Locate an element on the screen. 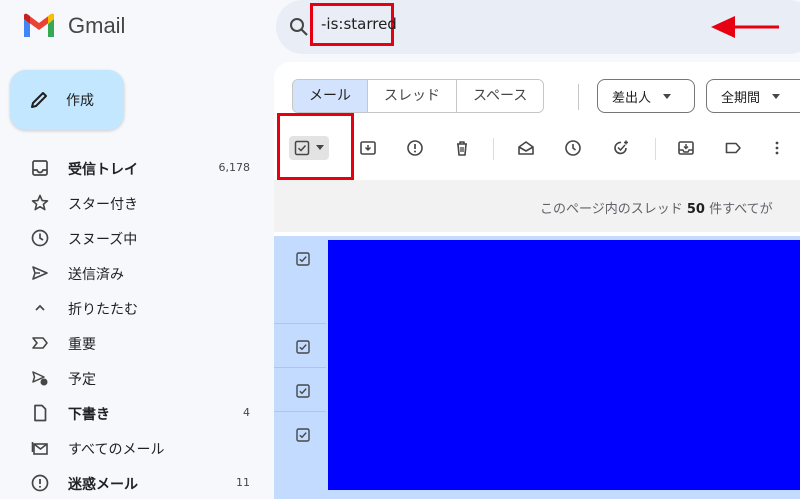  select-annotation-box is located at coordinates (315, 146).